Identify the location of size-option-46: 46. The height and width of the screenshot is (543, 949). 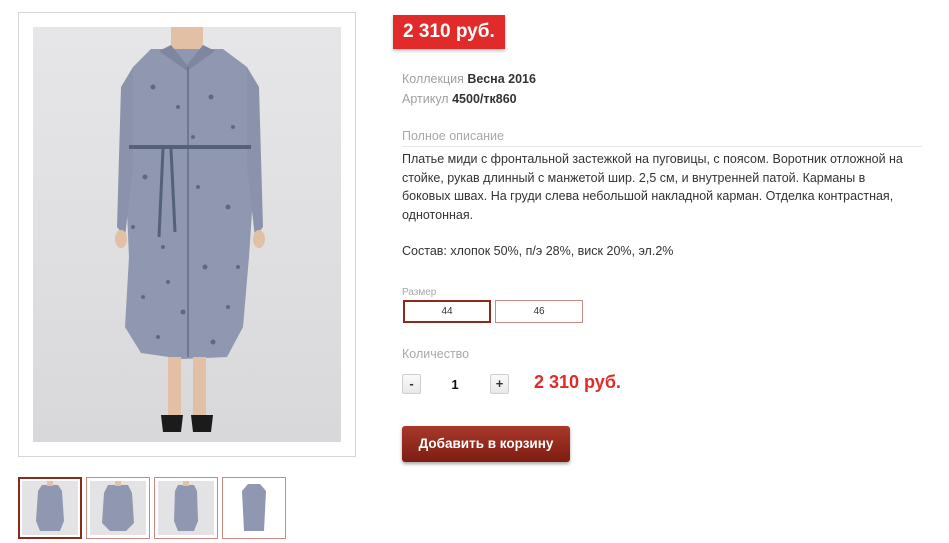
(539, 311).